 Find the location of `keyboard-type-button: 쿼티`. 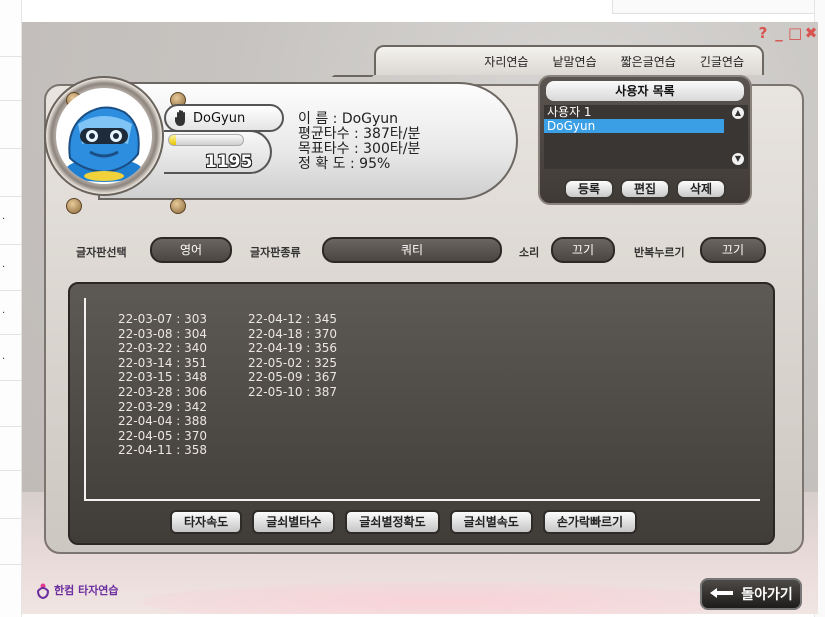

keyboard-type-button: 쿼티 is located at coordinates (412, 250).